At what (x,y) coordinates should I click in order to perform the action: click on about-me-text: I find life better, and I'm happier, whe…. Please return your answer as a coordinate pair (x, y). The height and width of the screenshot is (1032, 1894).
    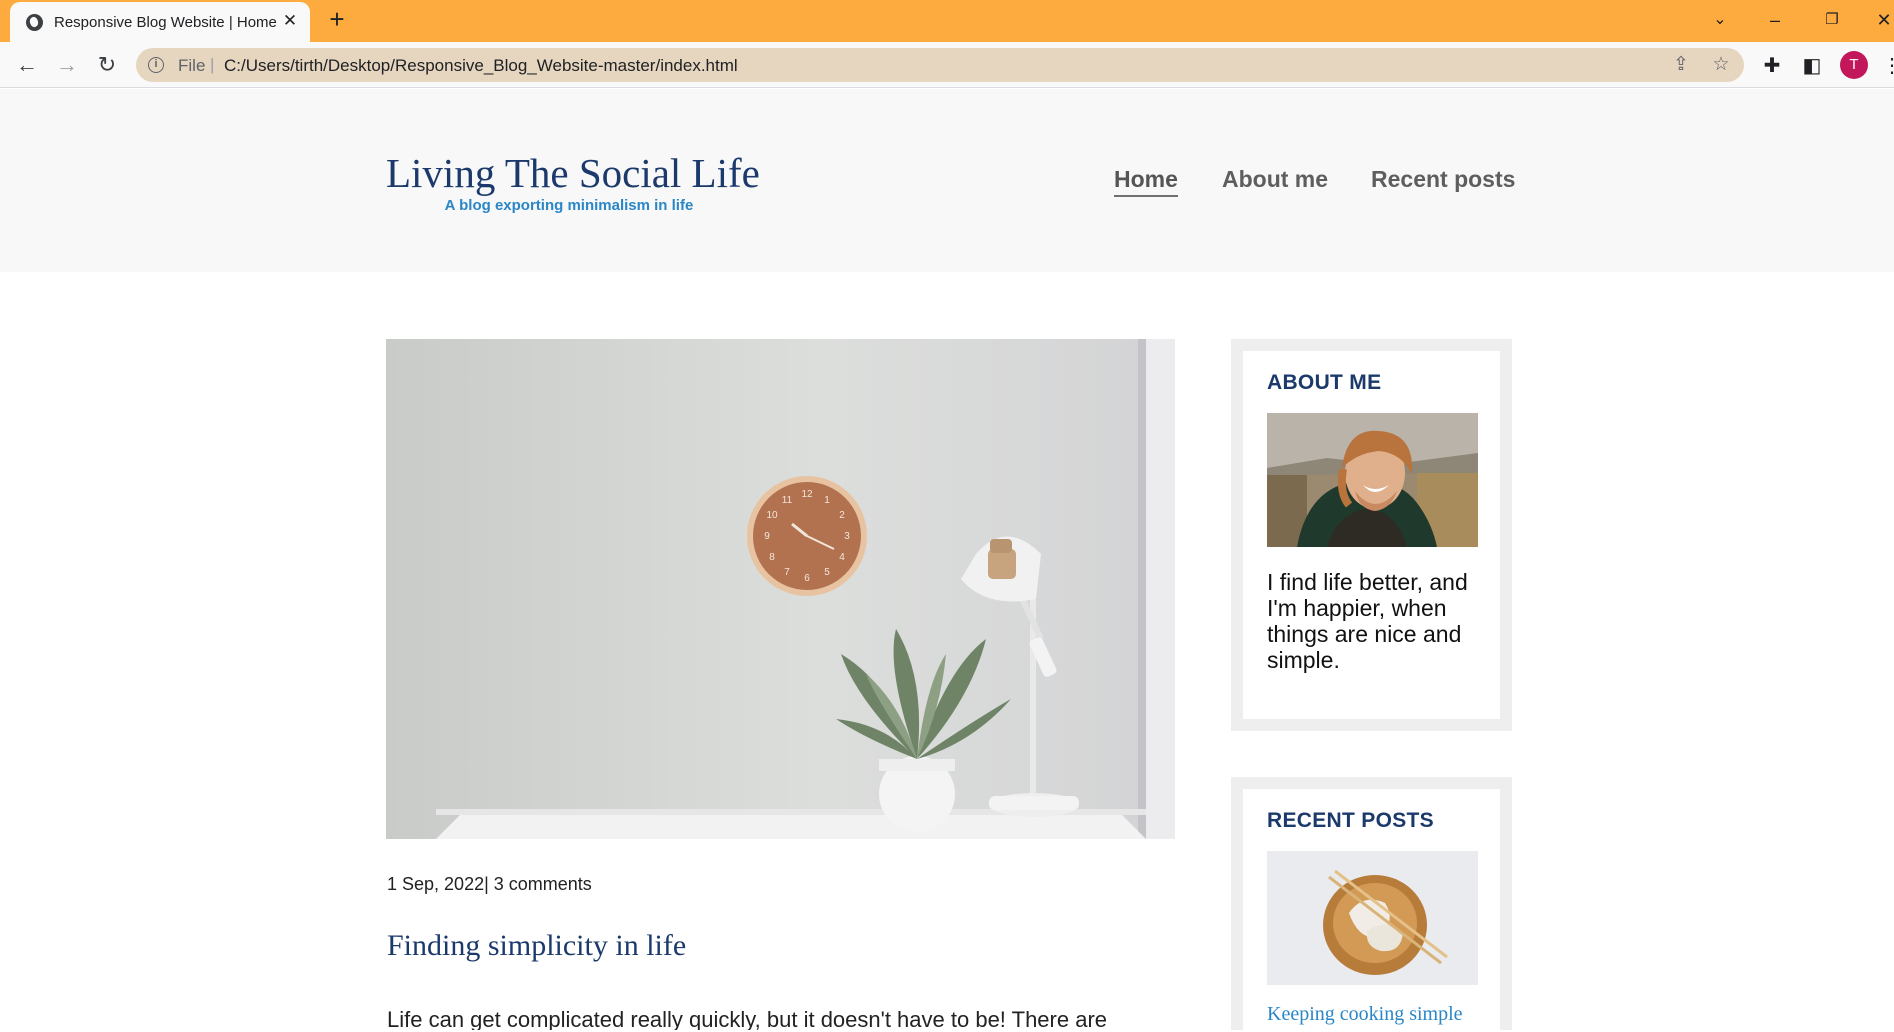
    Looking at the image, I should click on (1367, 621).